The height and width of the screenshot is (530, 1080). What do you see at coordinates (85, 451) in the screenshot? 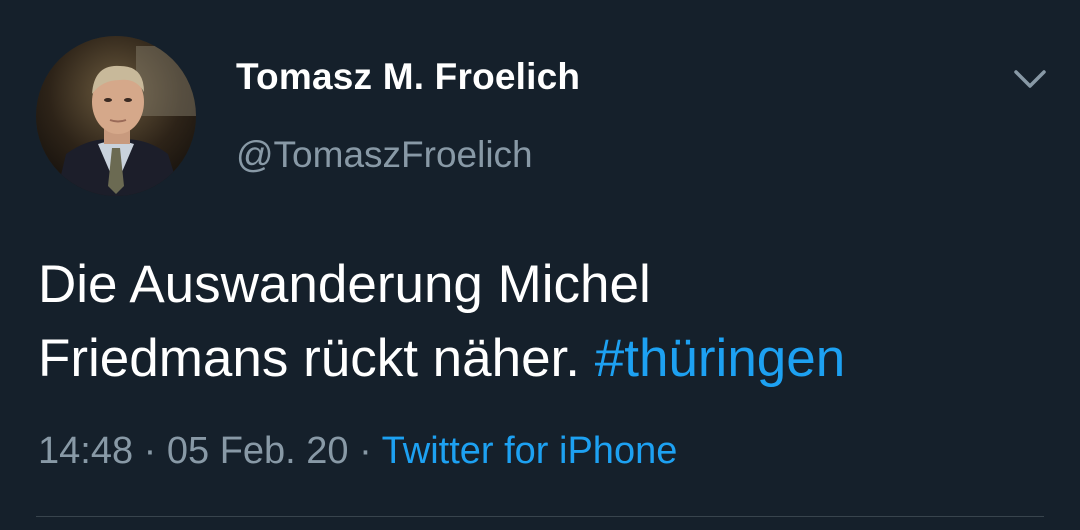
I see `tweet-time: 14:48` at bounding box center [85, 451].